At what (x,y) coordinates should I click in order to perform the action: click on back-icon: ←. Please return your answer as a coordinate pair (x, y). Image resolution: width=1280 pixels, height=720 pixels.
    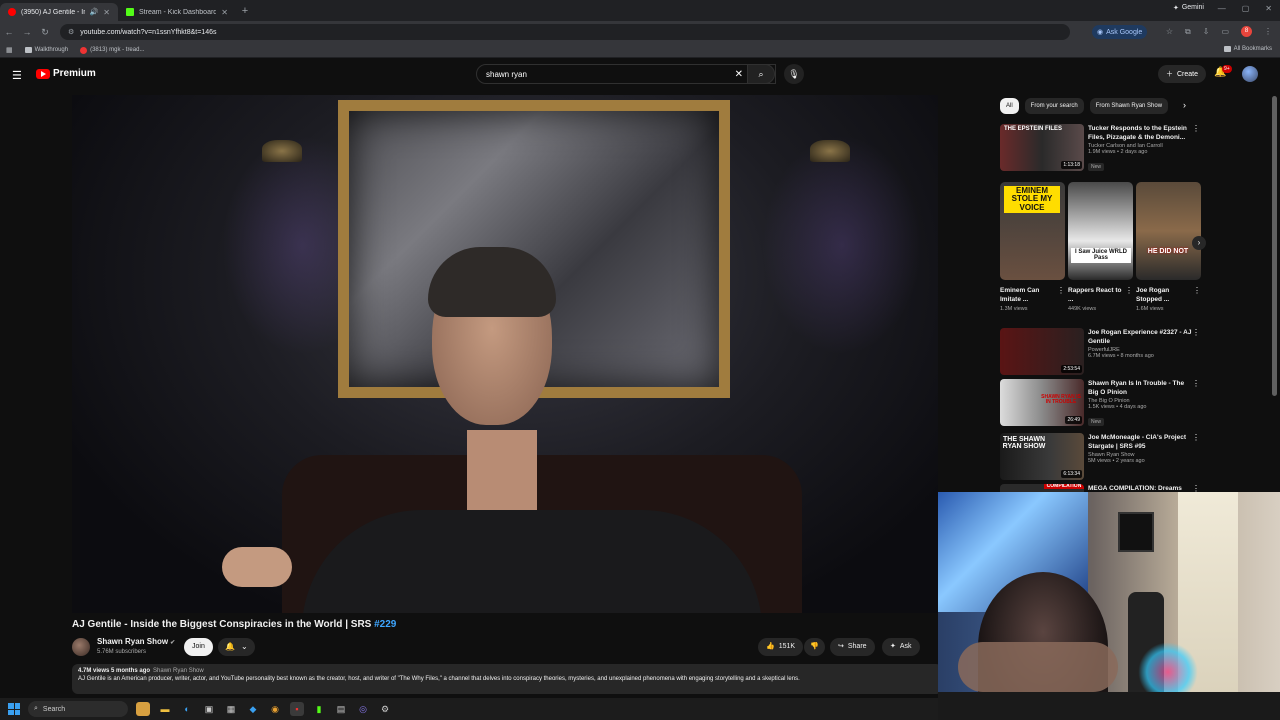
    Looking at the image, I should click on (9, 32).